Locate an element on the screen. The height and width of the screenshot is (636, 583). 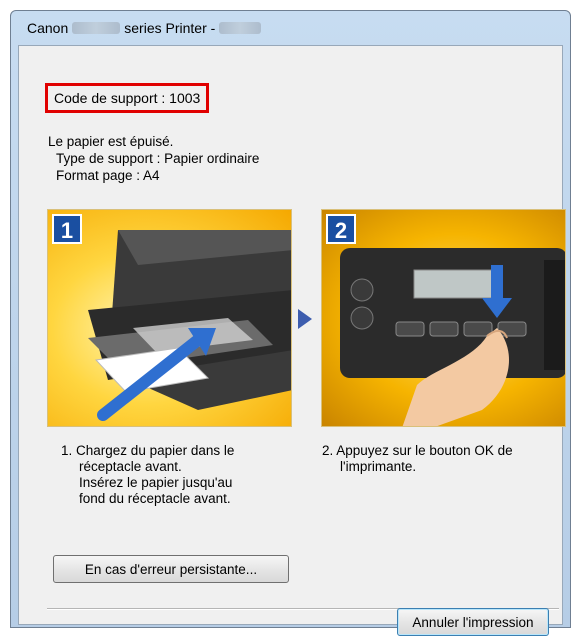
step-1-caption-line-1: Chargez du papier dans le is located at coordinates (155, 450).